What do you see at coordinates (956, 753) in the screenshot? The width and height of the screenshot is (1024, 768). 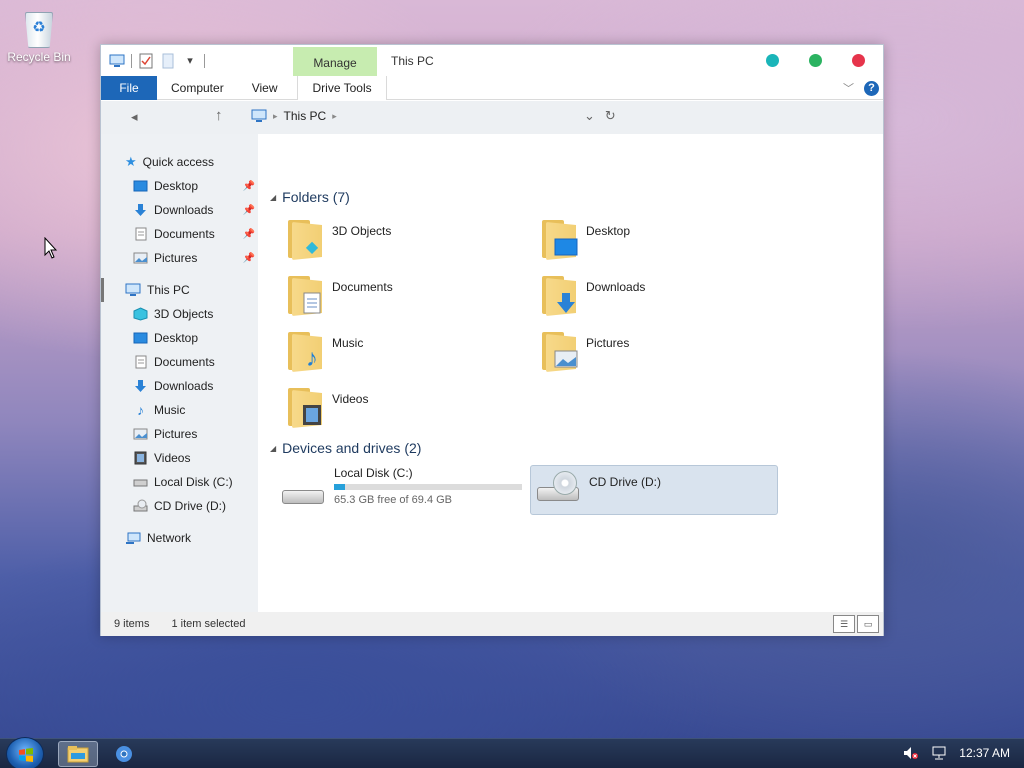 I see `system-tray: 12:37 AM` at bounding box center [956, 753].